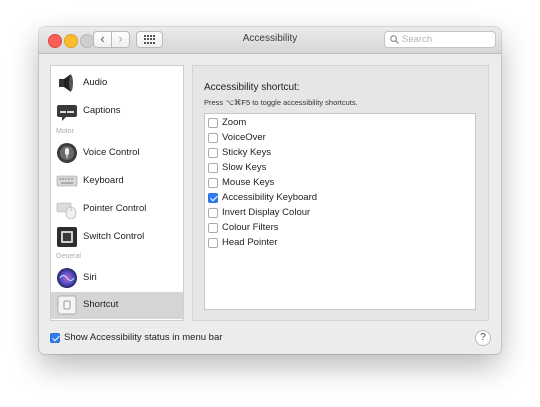  Describe the element at coordinates (234, 122) in the screenshot. I see `option-label: Zoom` at that location.